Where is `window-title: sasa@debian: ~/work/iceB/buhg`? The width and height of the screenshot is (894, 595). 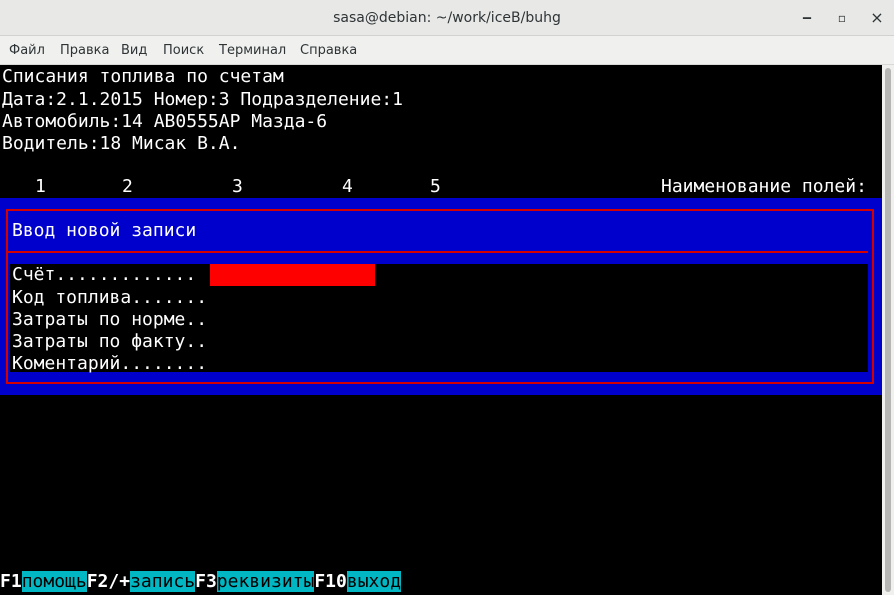
window-title: sasa@debian: ~/work/iceB/buhg is located at coordinates (447, 18).